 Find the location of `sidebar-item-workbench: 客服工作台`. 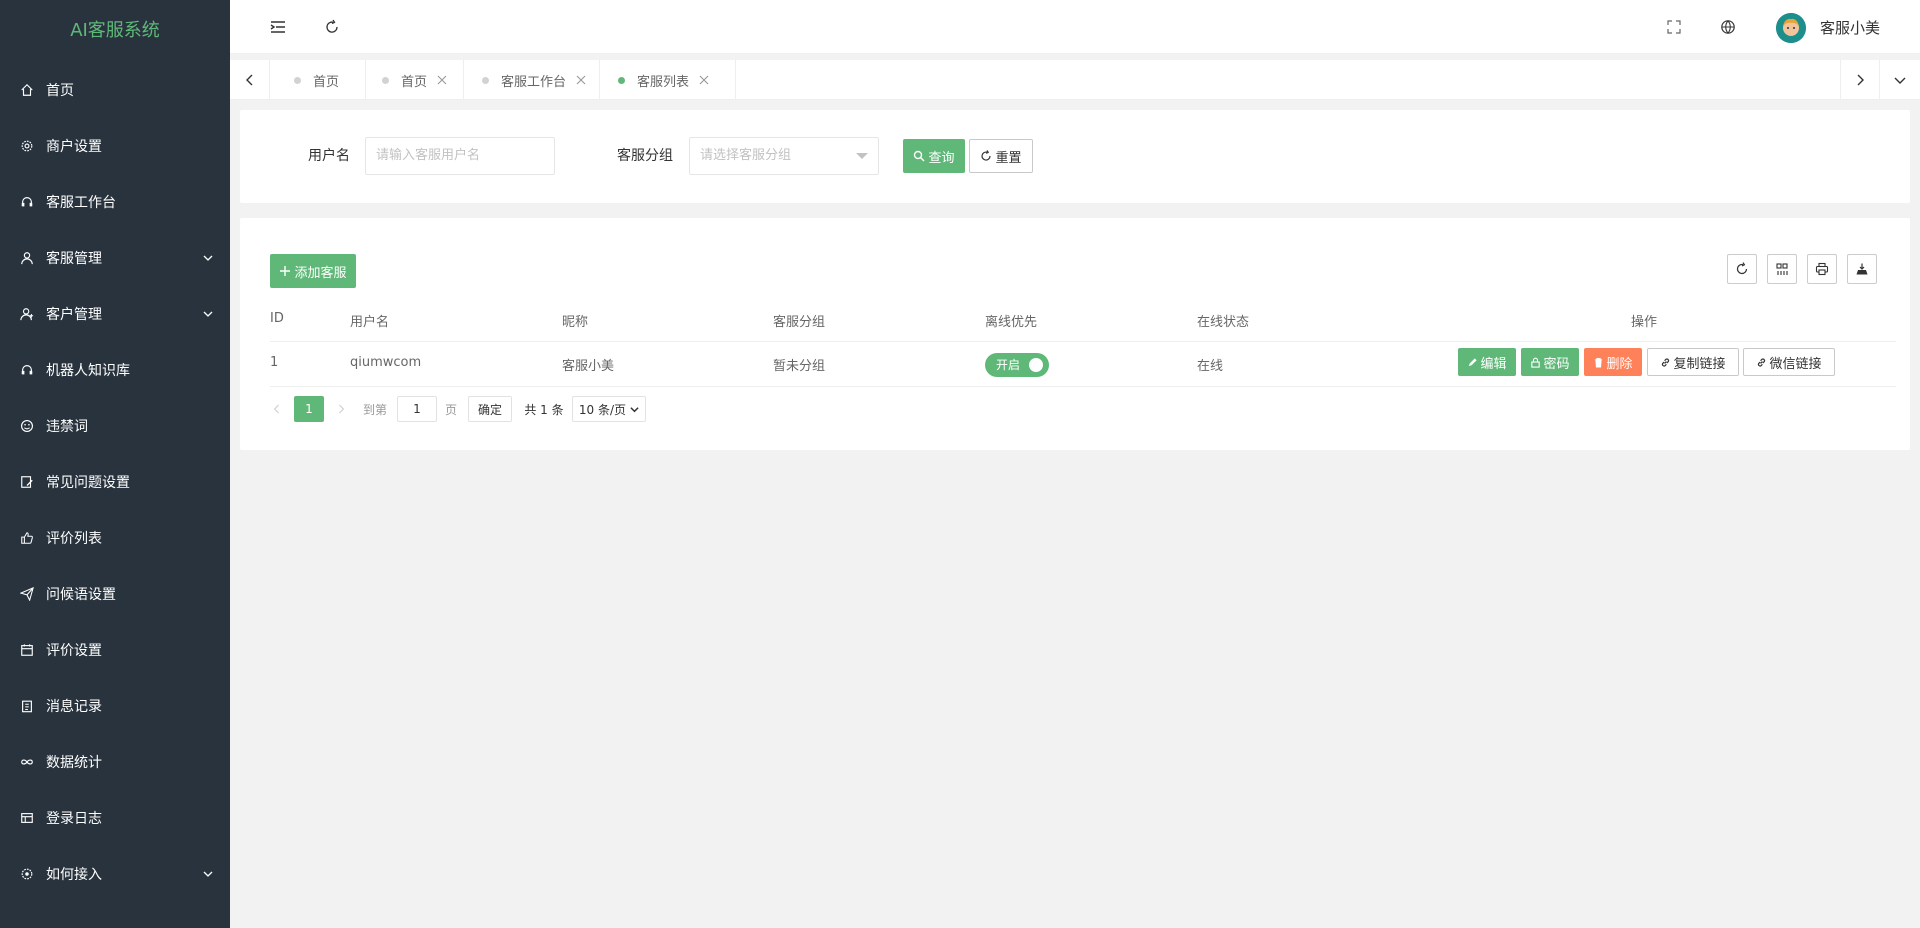

sidebar-item-workbench: 客服工作台 is located at coordinates (115, 202).